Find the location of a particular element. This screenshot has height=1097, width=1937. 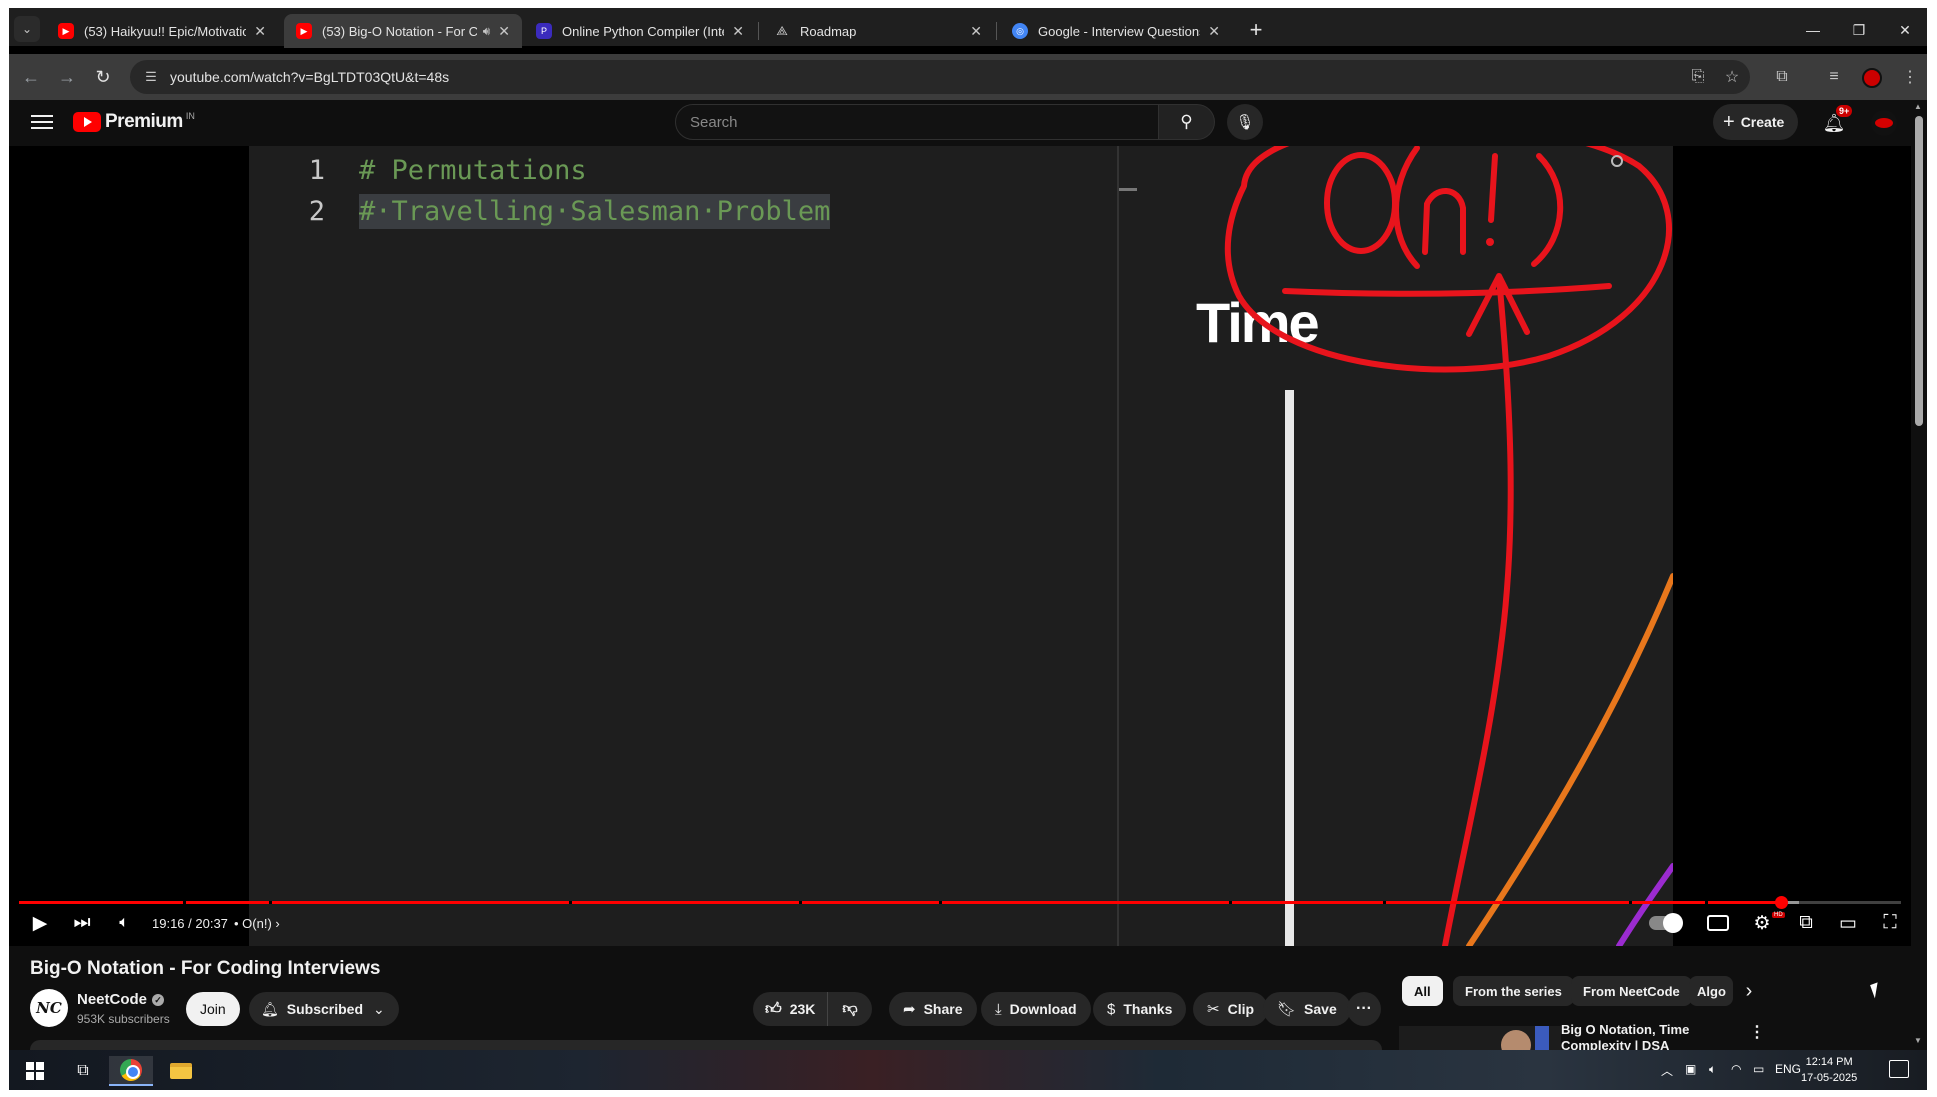

mute-button: 🔈︎ is located at coordinates (124, 923).